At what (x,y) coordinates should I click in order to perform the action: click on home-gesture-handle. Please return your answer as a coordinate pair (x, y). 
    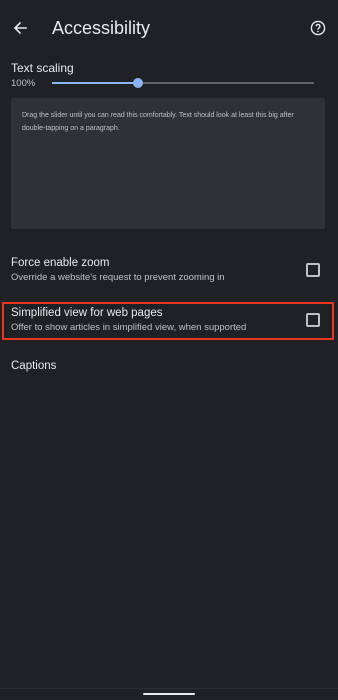
    Looking at the image, I should click on (169, 694).